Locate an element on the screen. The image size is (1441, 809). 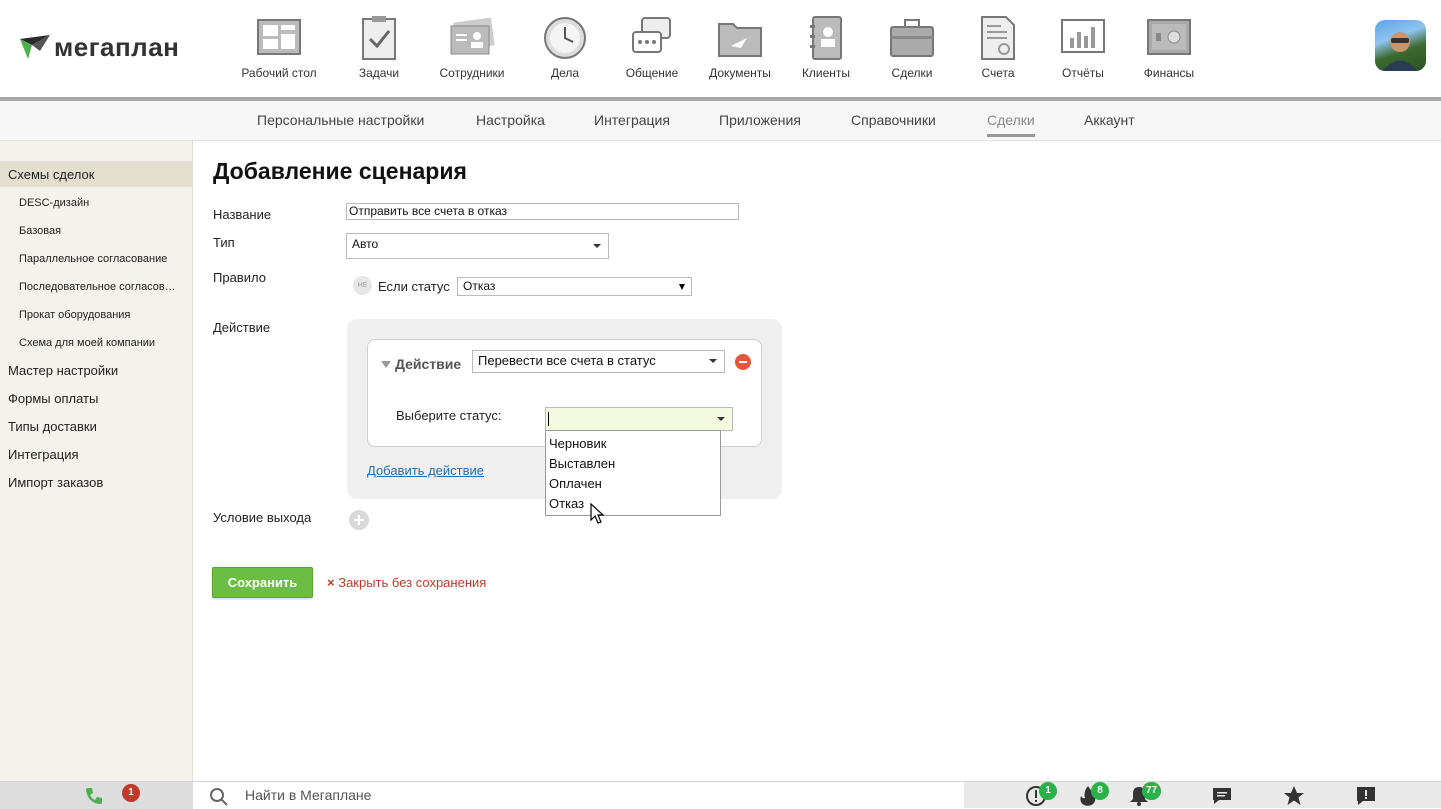
search-input: Найти в Мегаплане is located at coordinates (308, 795).